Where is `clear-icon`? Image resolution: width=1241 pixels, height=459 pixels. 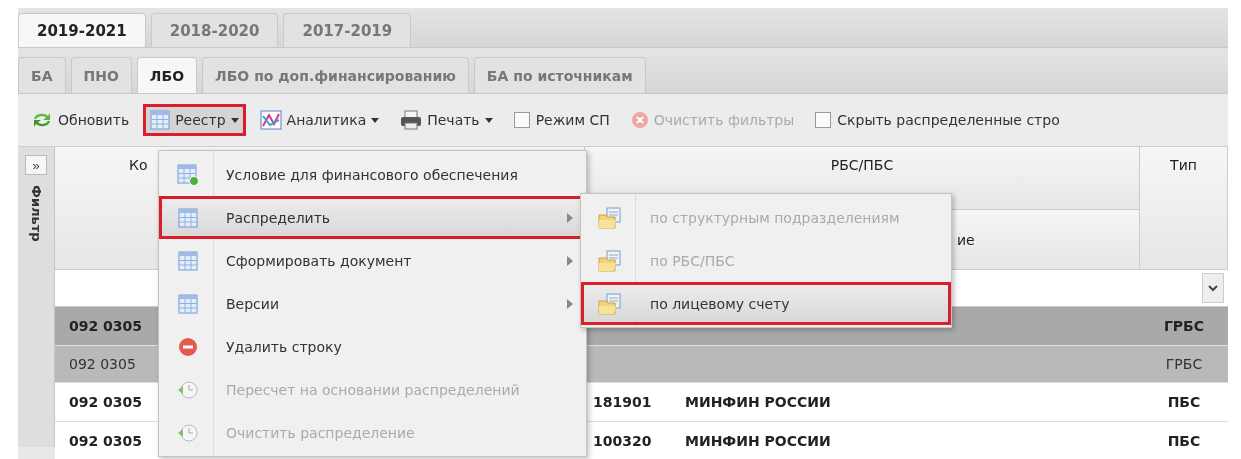 clear-icon is located at coordinates (639, 120).